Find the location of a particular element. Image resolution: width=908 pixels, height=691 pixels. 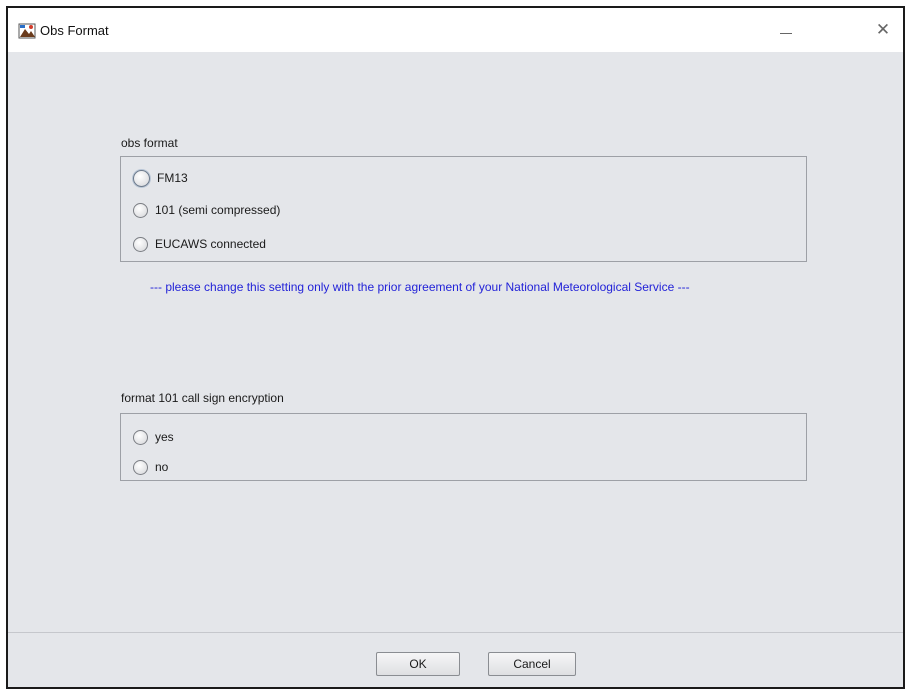

radio-label: yes is located at coordinates (164, 437).